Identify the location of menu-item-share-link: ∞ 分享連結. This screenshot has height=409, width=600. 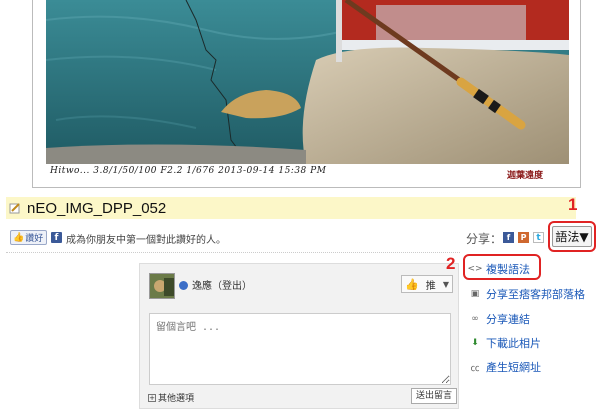
(499, 319).